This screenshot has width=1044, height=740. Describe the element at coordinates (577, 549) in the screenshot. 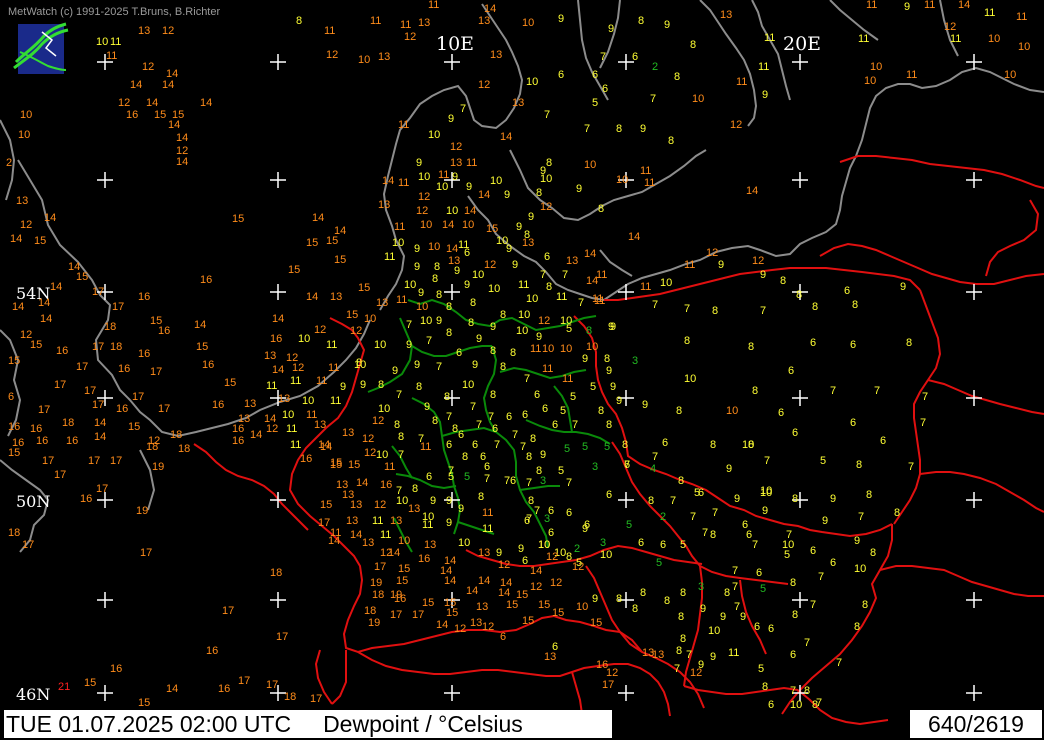

I see `dewpoint-value: 2` at that location.